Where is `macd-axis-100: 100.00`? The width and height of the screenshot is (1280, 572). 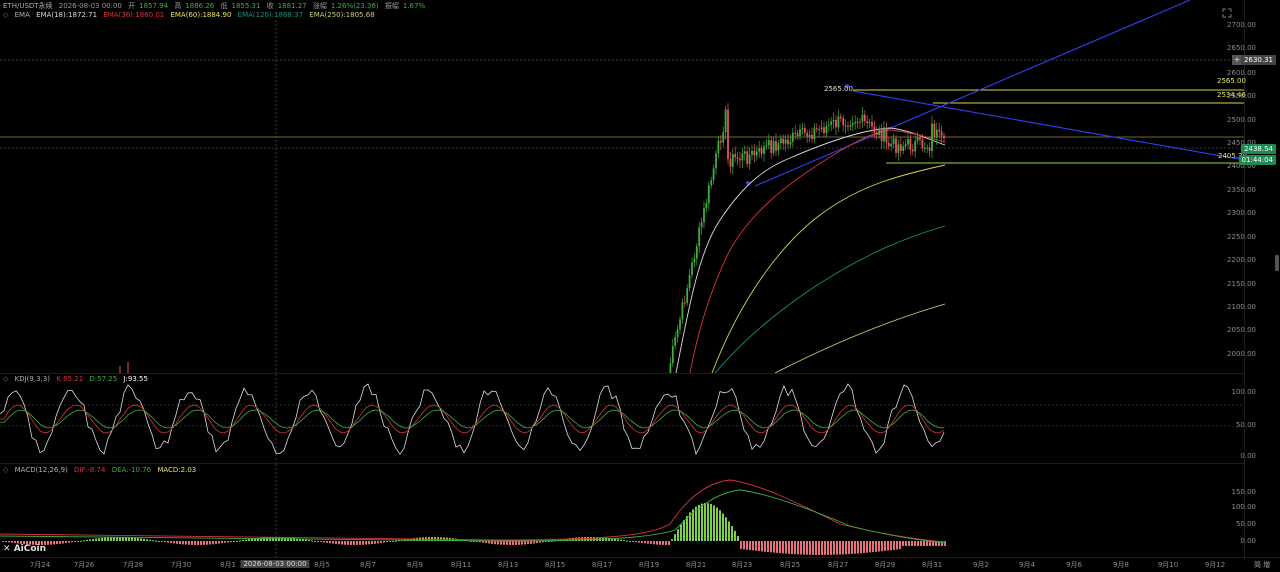 macd-axis-100: 100.00 is located at coordinates (1244, 507).